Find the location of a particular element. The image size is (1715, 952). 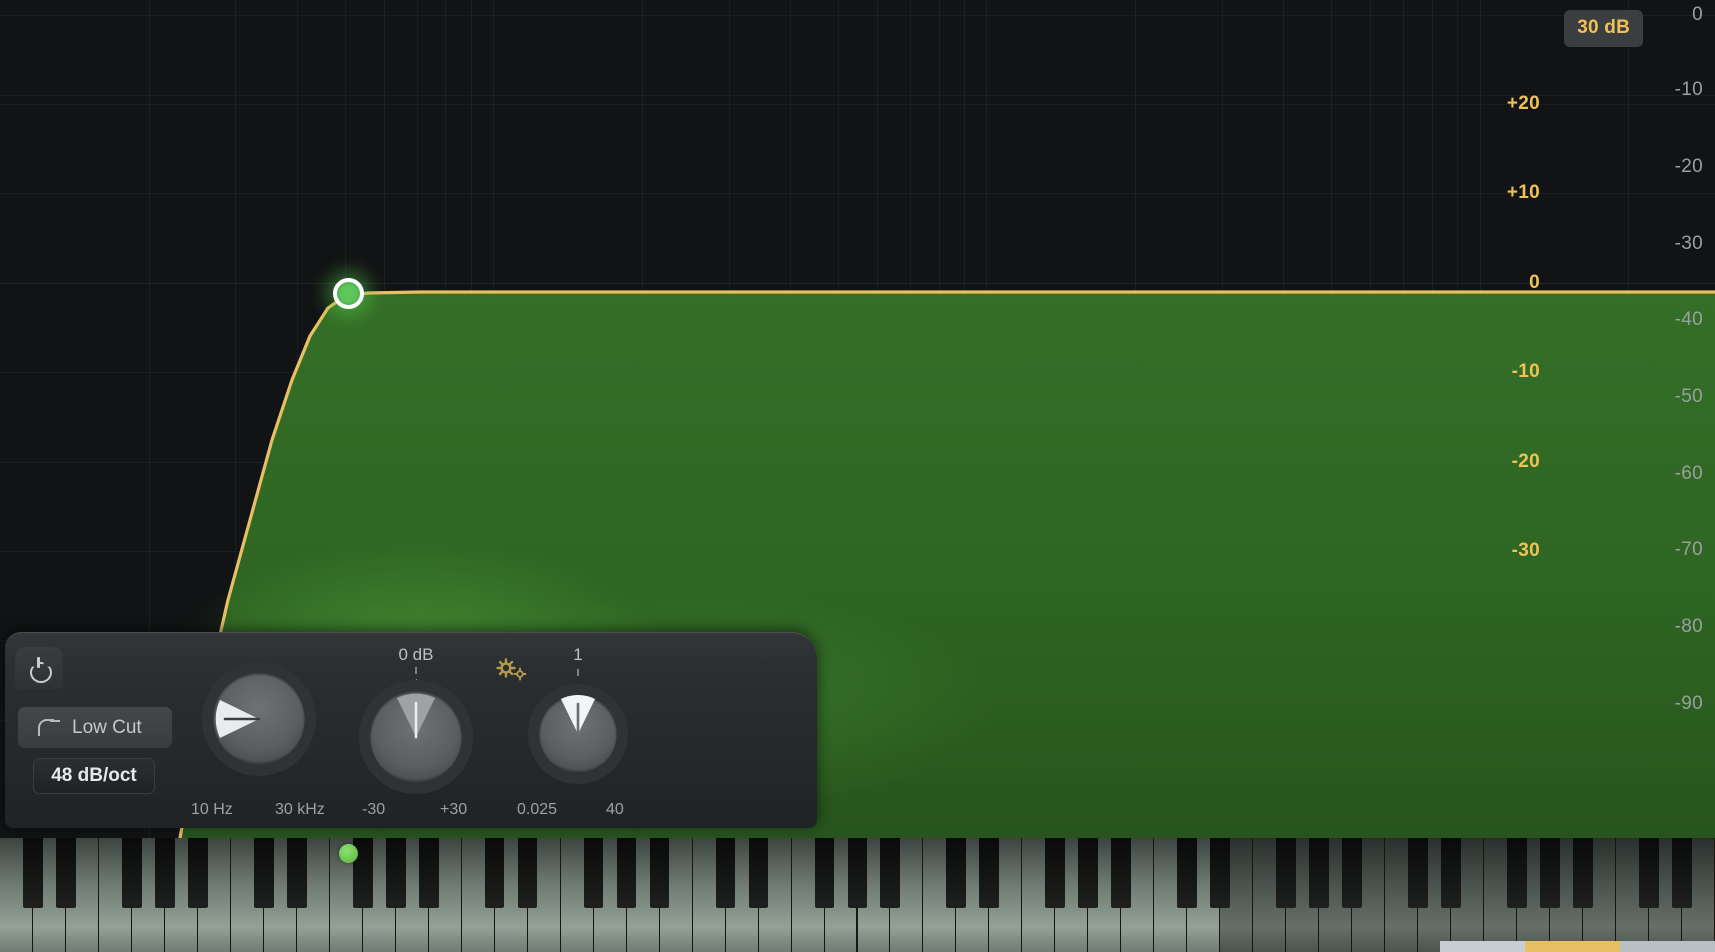

q-max-label: 40 is located at coordinates (615, 809).